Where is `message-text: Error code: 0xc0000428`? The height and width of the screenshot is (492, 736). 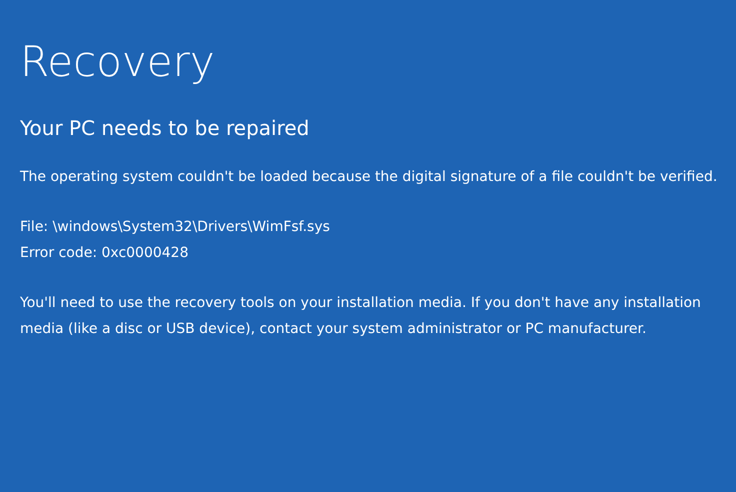 message-text: Error code: 0xc0000428 is located at coordinates (105, 253).